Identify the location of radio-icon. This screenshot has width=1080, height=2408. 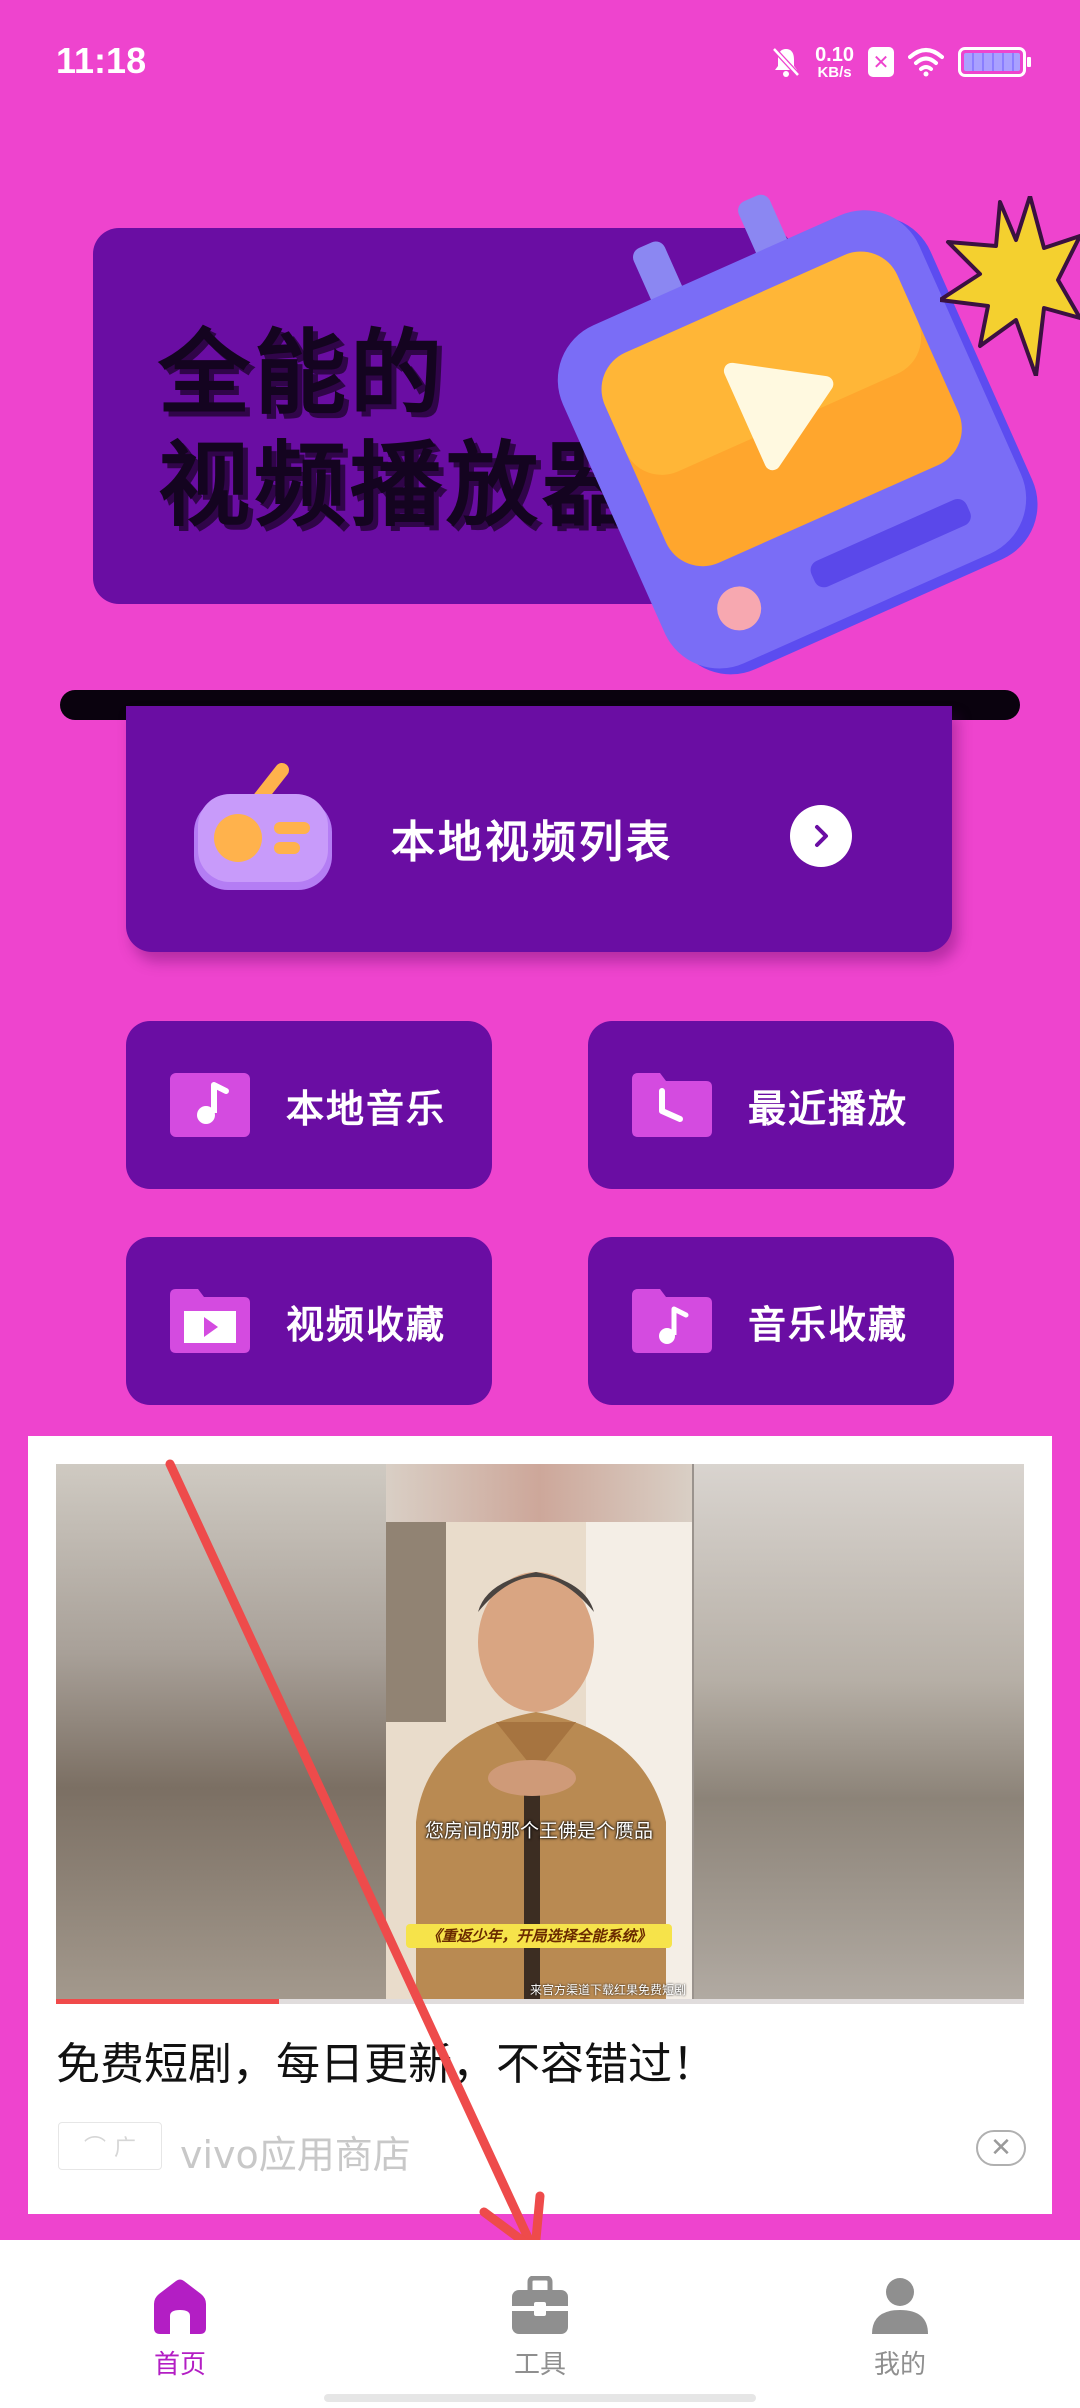
(263, 826).